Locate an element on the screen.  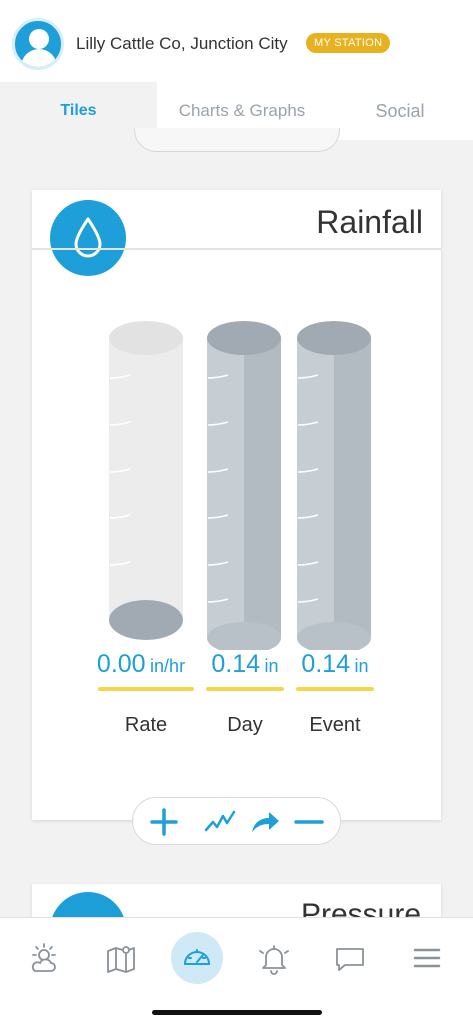
home-indicator is located at coordinates (237, 1012).